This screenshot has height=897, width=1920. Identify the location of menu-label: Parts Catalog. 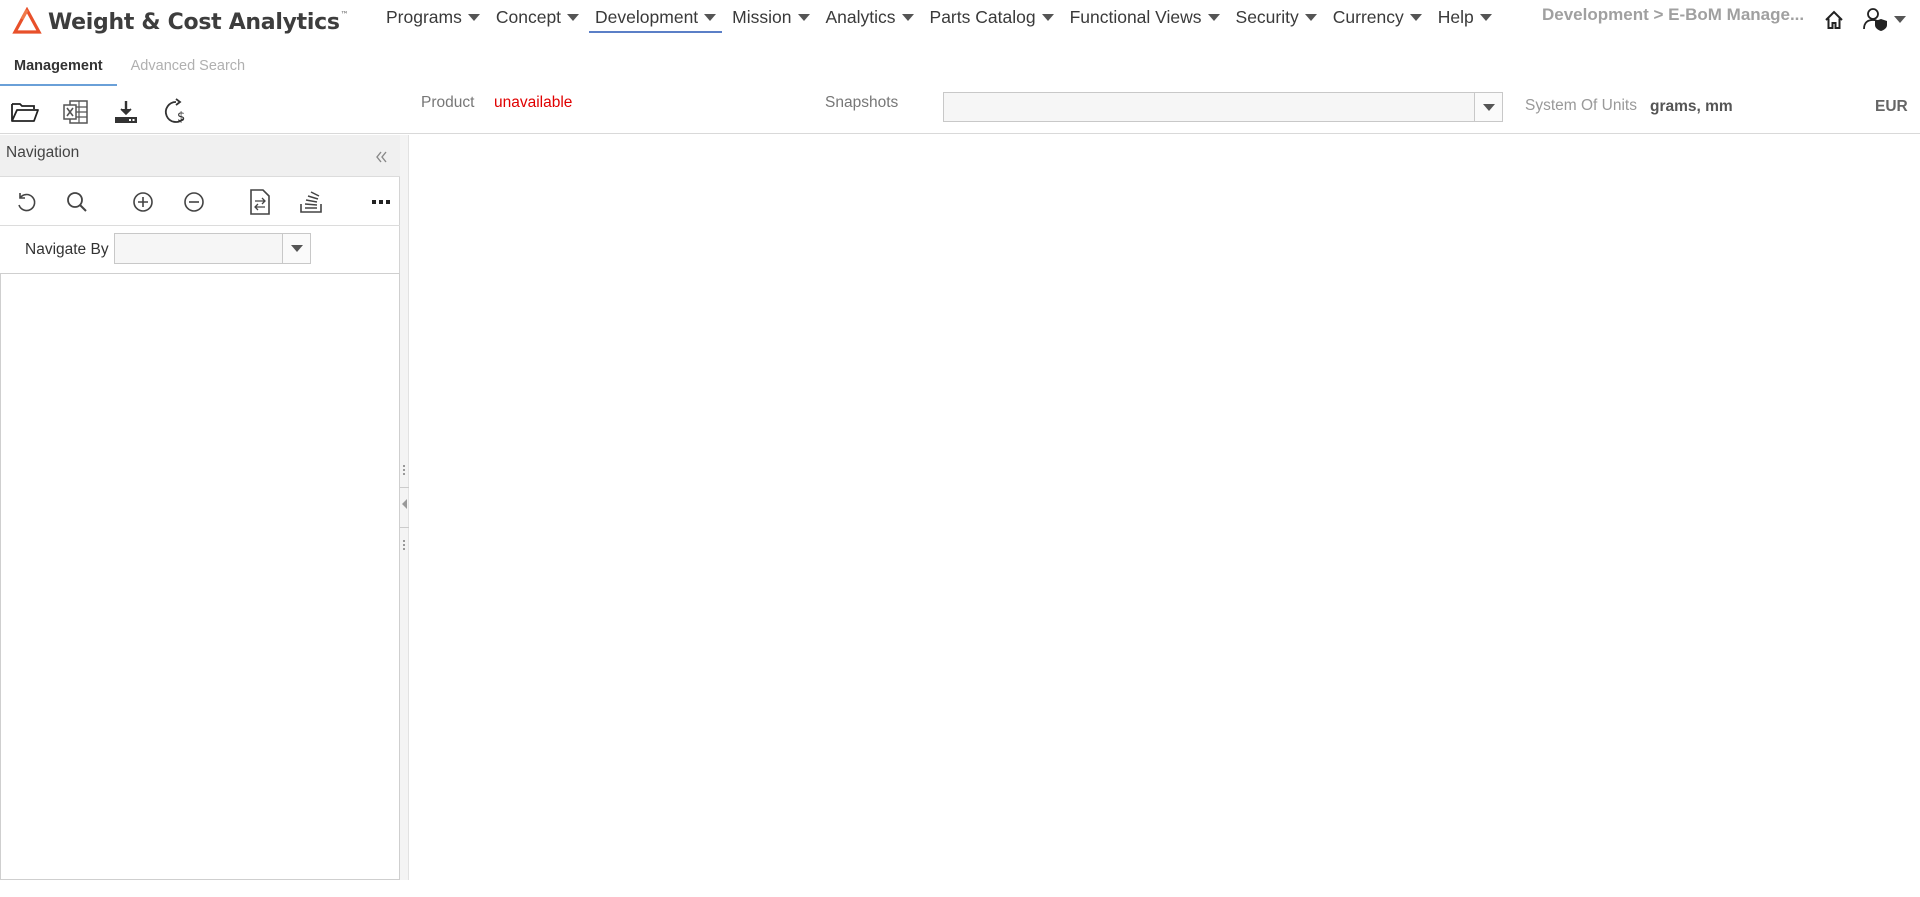
(982, 16).